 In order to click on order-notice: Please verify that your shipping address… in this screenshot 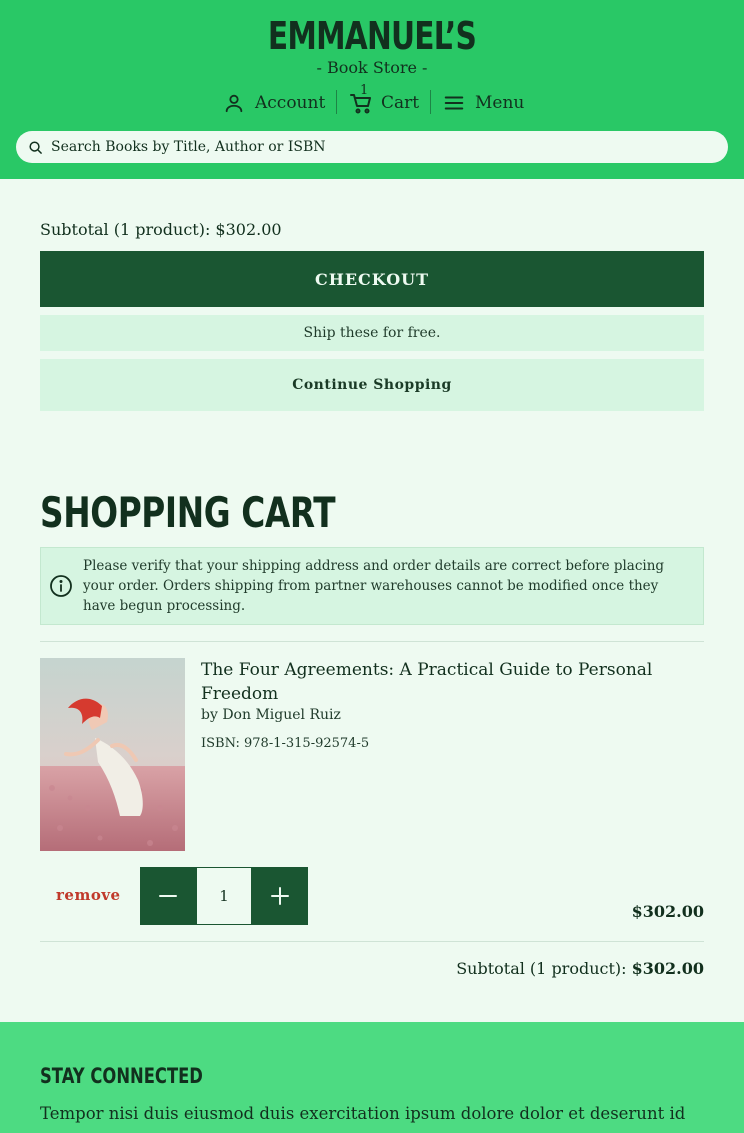, I will do `click(372, 586)`.